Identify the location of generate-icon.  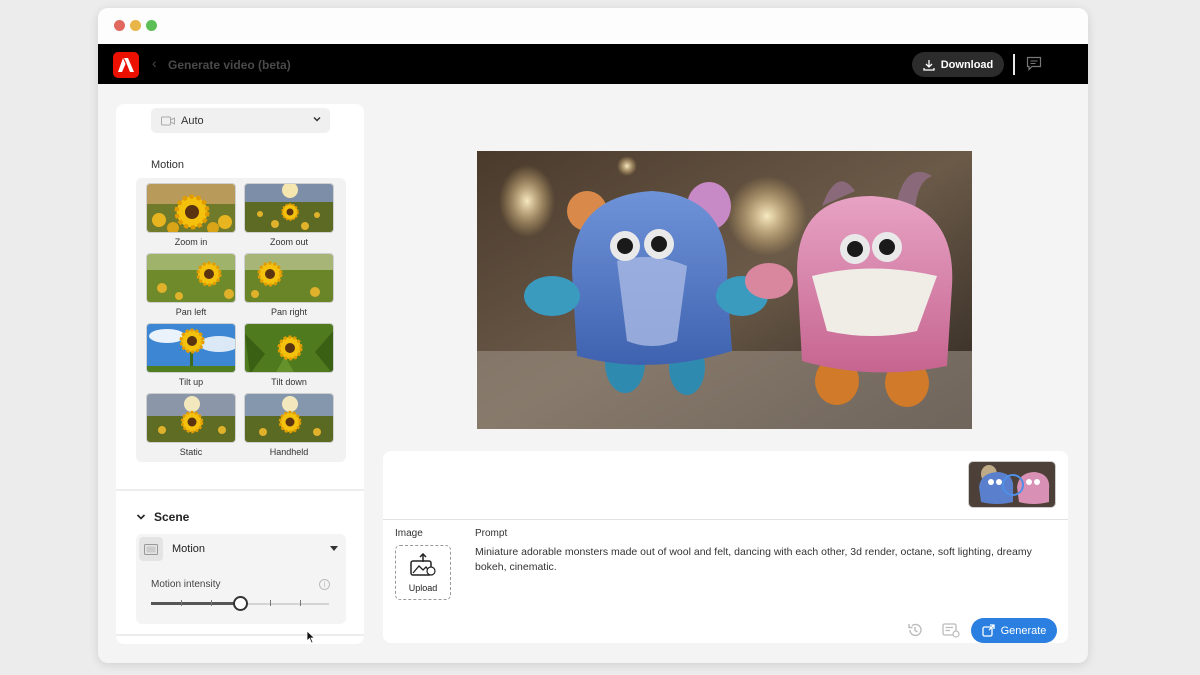
(988, 630).